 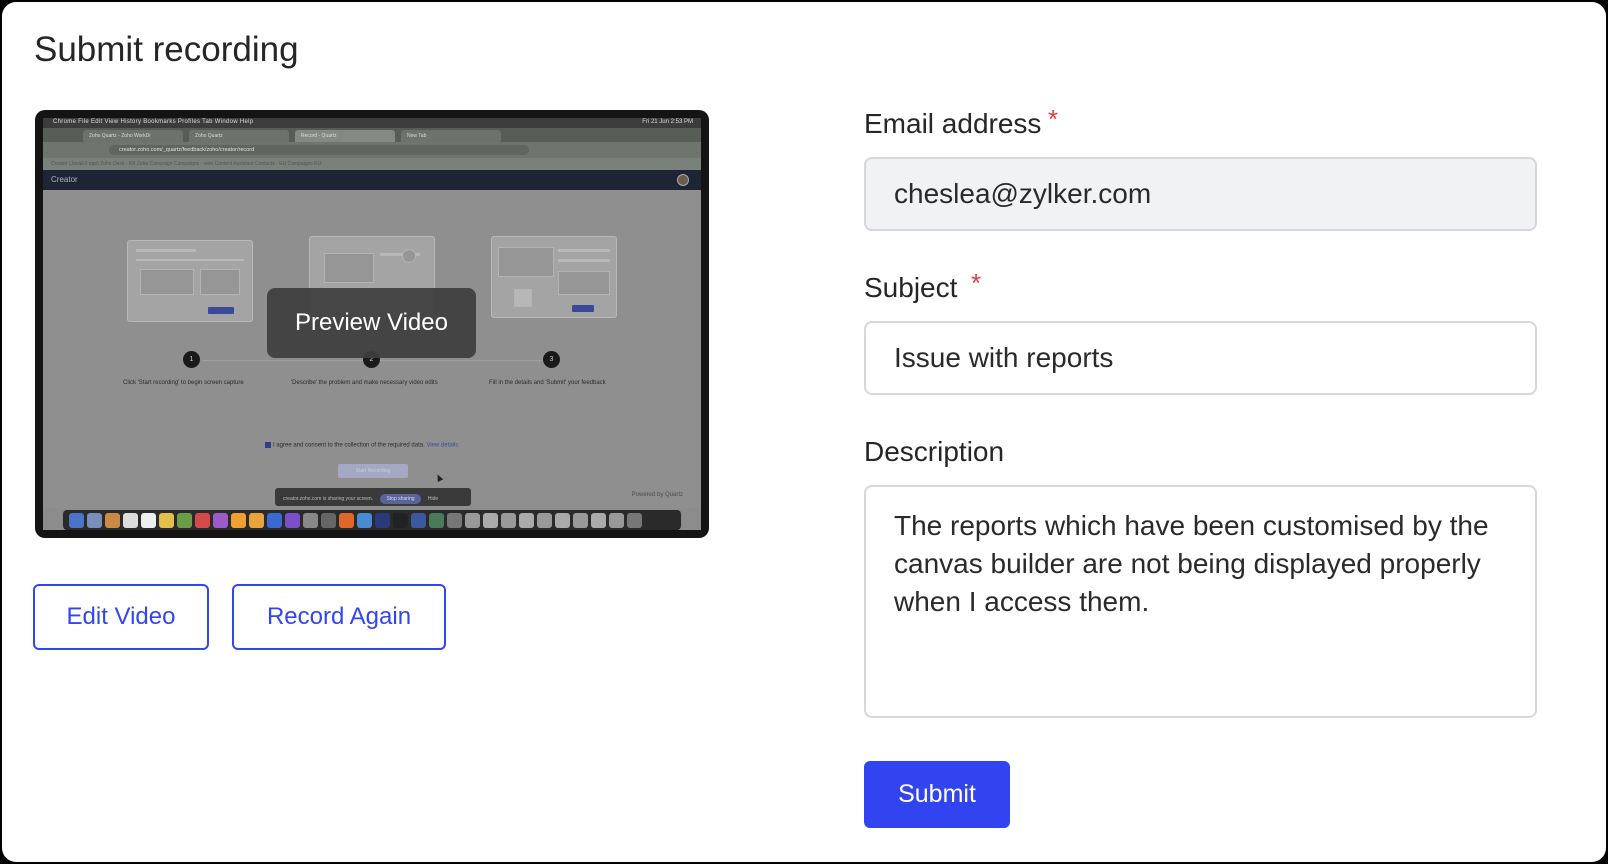 What do you see at coordinates (433, 499) in the screenshot?
I see `thumb-hide: Hide` at bounding box center [433, 499].